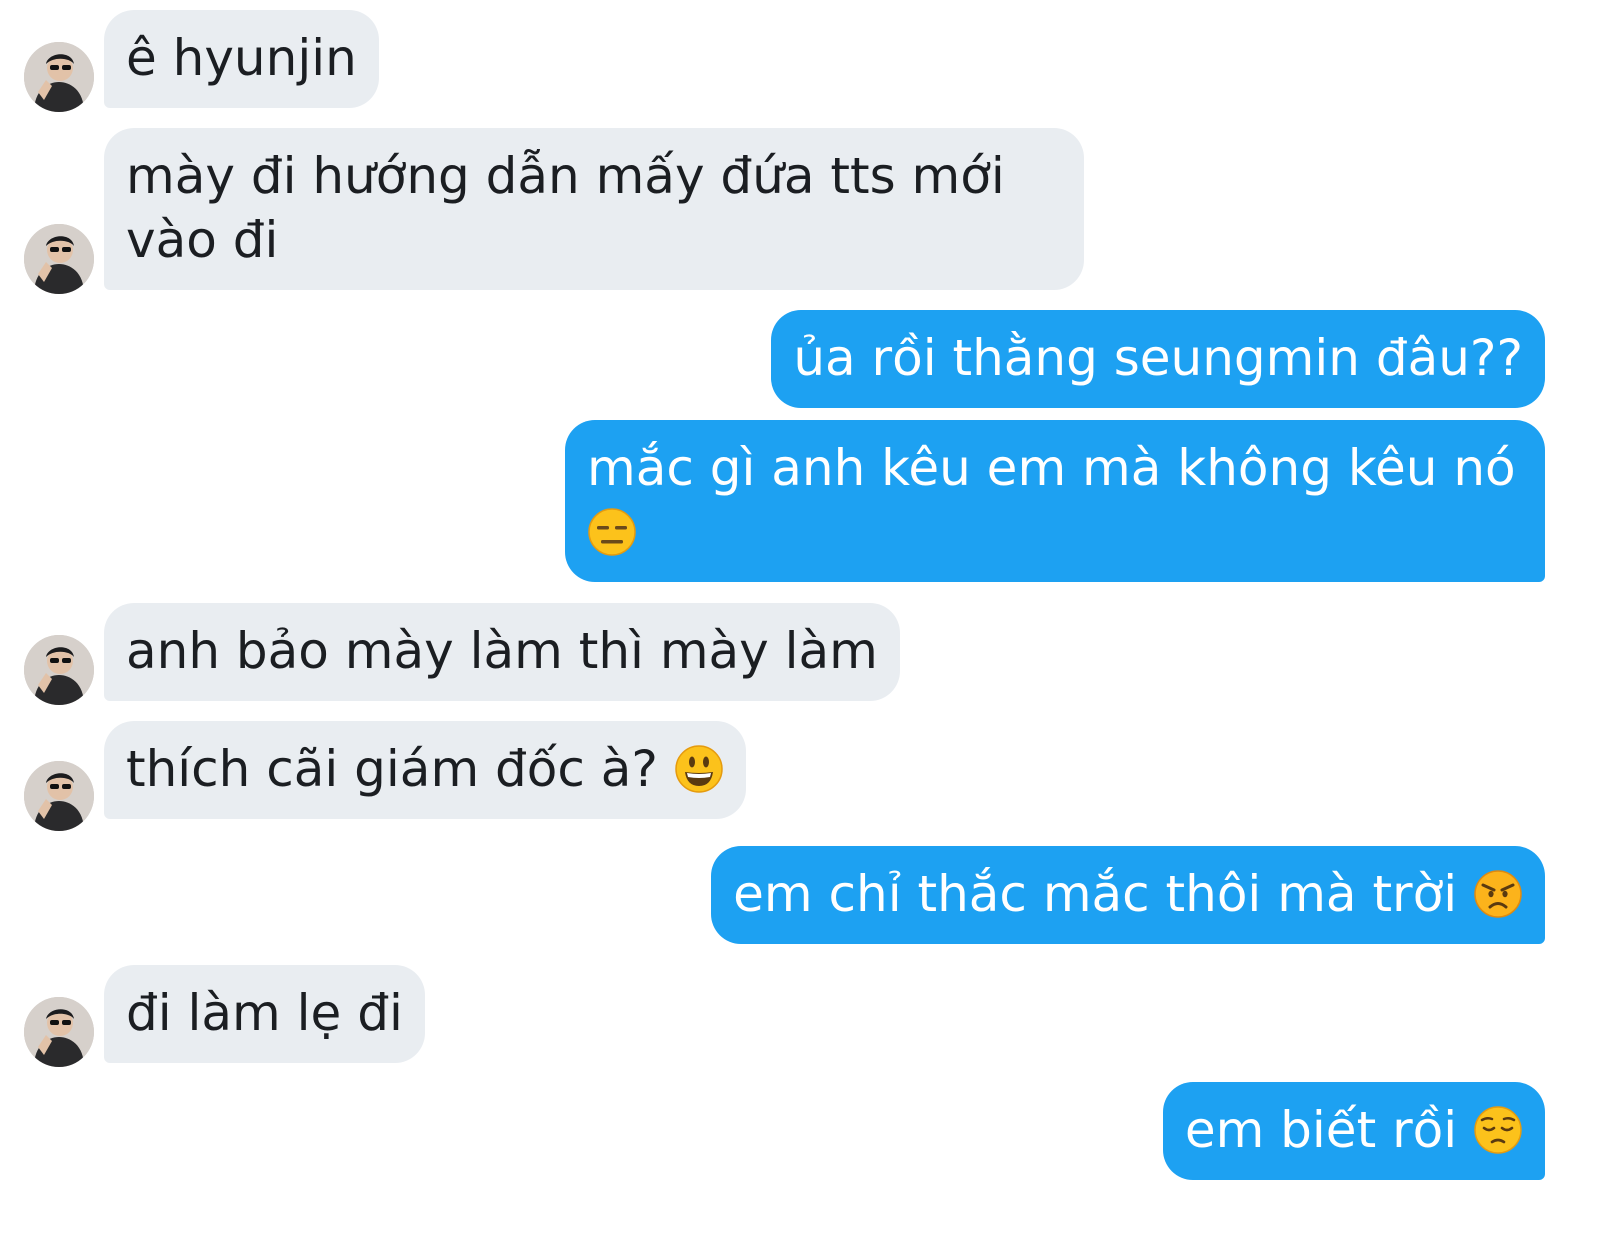  I want to click on incoming-message: ê hyunjin, so click(241, 59).